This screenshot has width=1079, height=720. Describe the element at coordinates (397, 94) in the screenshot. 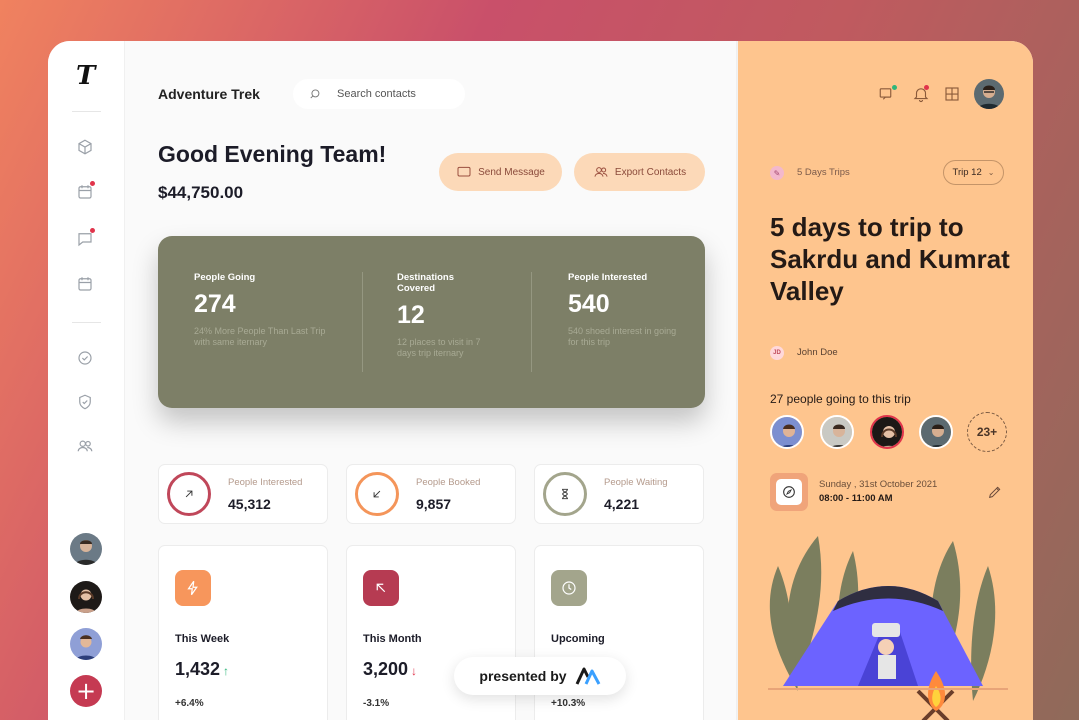

I see `search-input` at that location.